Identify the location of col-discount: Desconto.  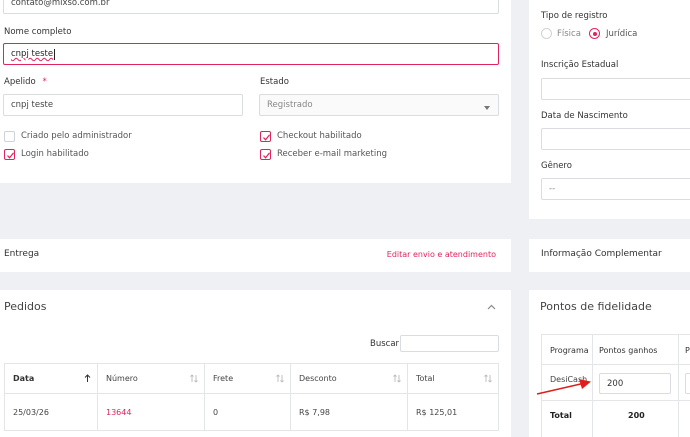
(349, 378).